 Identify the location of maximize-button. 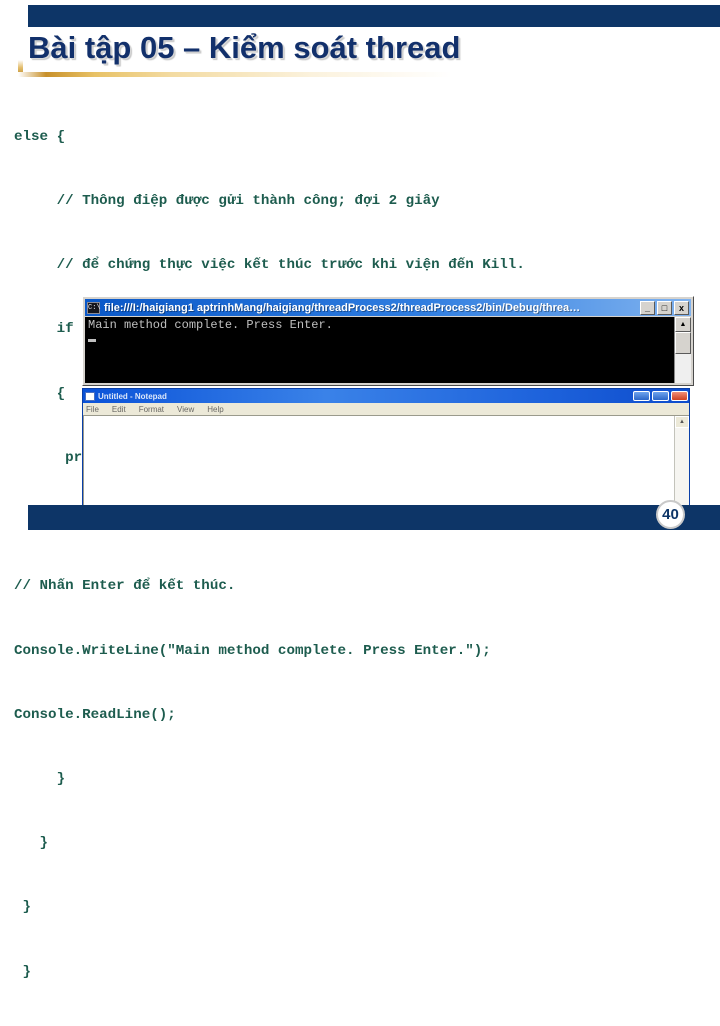
(660, 396).